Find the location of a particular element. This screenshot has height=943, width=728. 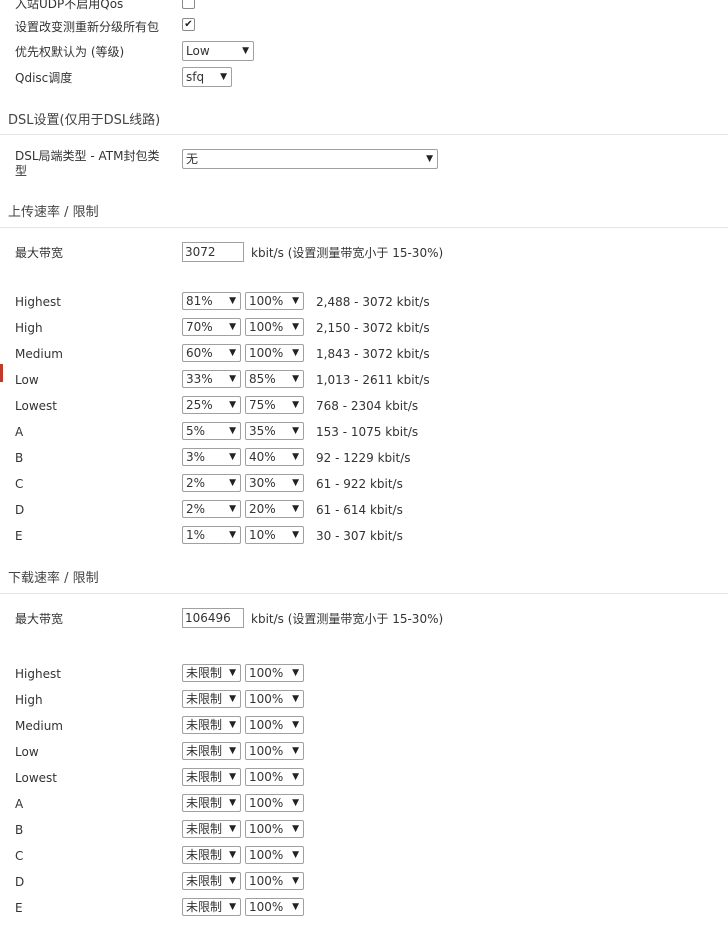

max-percent-select: 40% ▼ is located at coordinates (274, 457).